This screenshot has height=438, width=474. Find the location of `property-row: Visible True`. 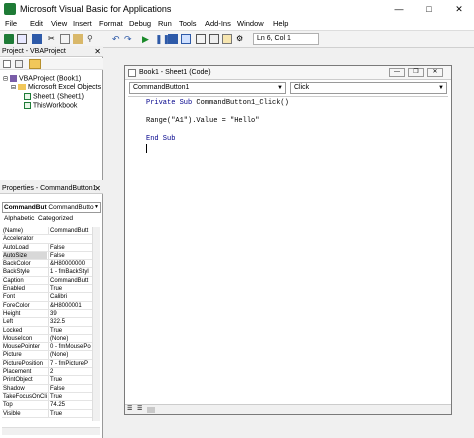

property-row: Visible True is located at coordinates (47, 413).